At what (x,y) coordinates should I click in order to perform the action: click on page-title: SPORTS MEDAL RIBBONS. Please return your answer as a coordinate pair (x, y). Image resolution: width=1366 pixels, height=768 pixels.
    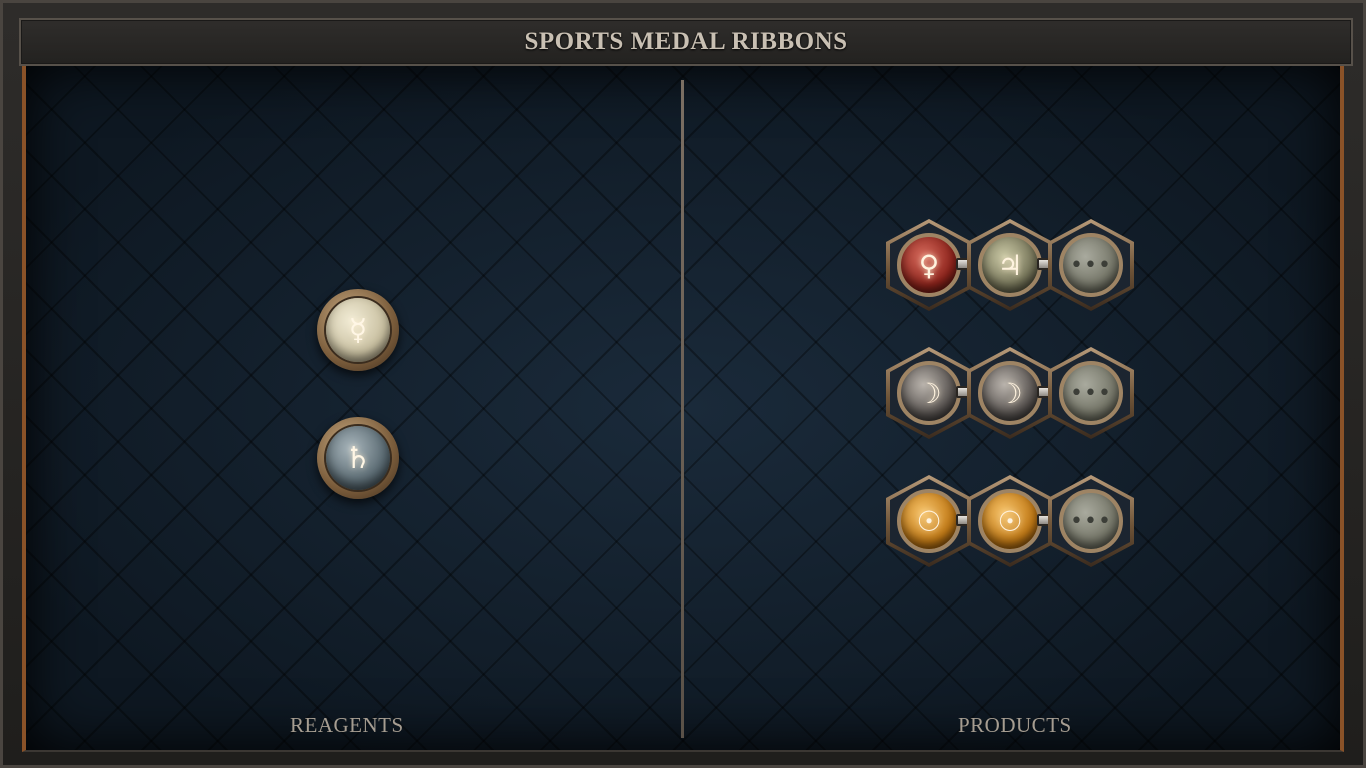
    Looking at the image, I should click on (686, 41).